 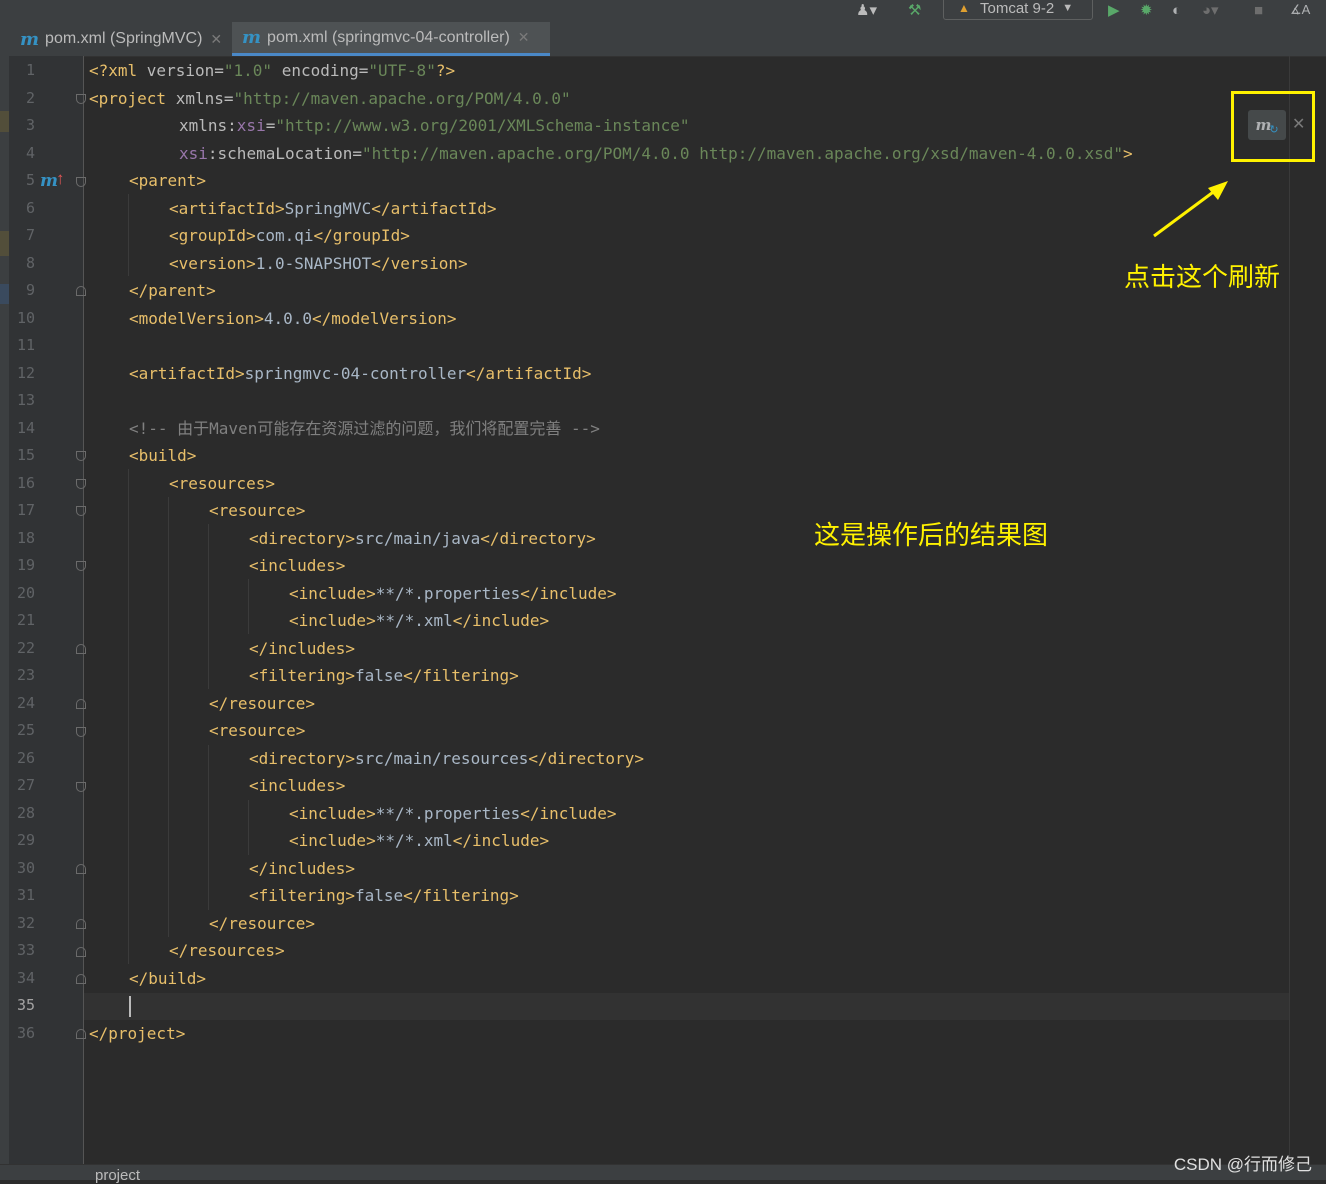 I want to click on code-line-36: </project>, so click(x=137, y=1033).